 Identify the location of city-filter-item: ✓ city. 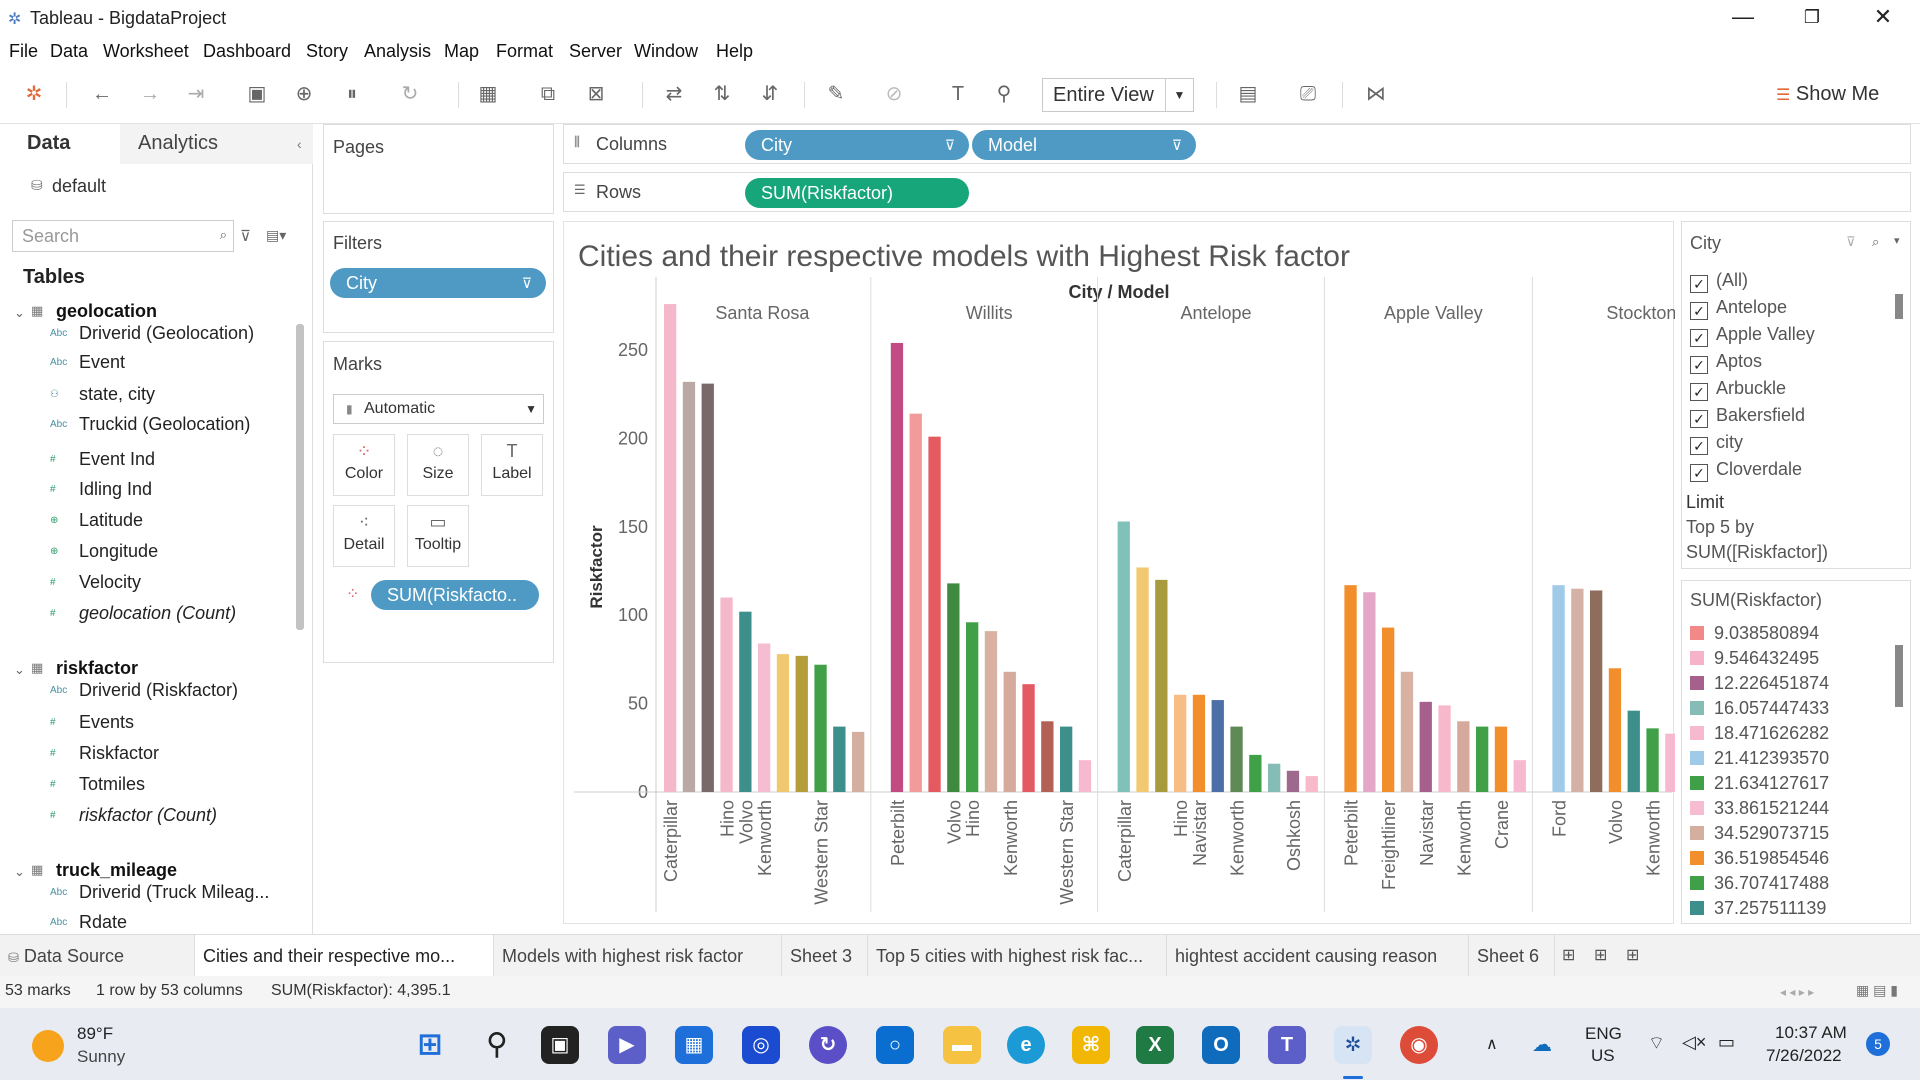
(1716, 443).